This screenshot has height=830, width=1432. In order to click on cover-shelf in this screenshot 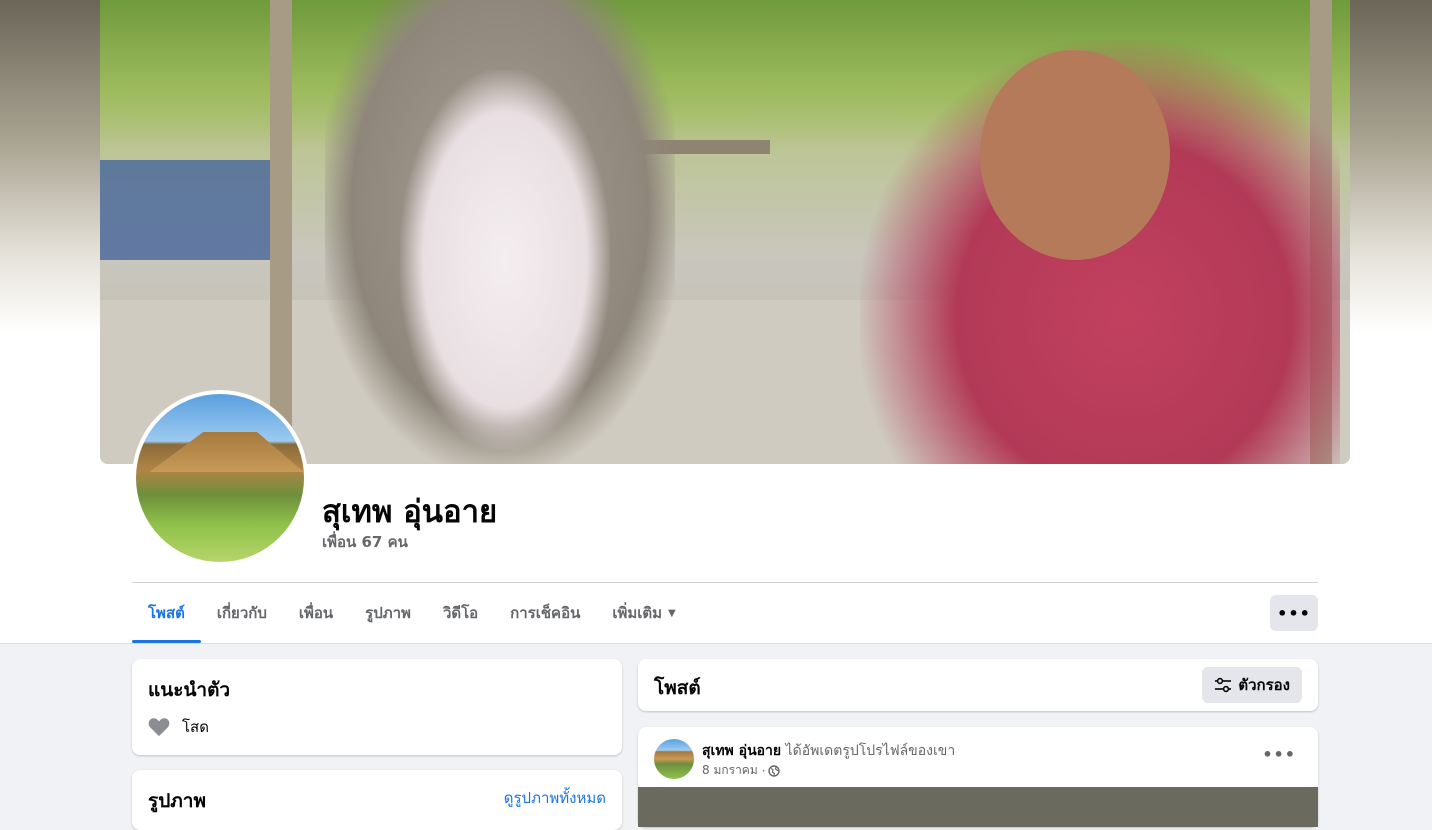, I will do `click(195, 210)`.